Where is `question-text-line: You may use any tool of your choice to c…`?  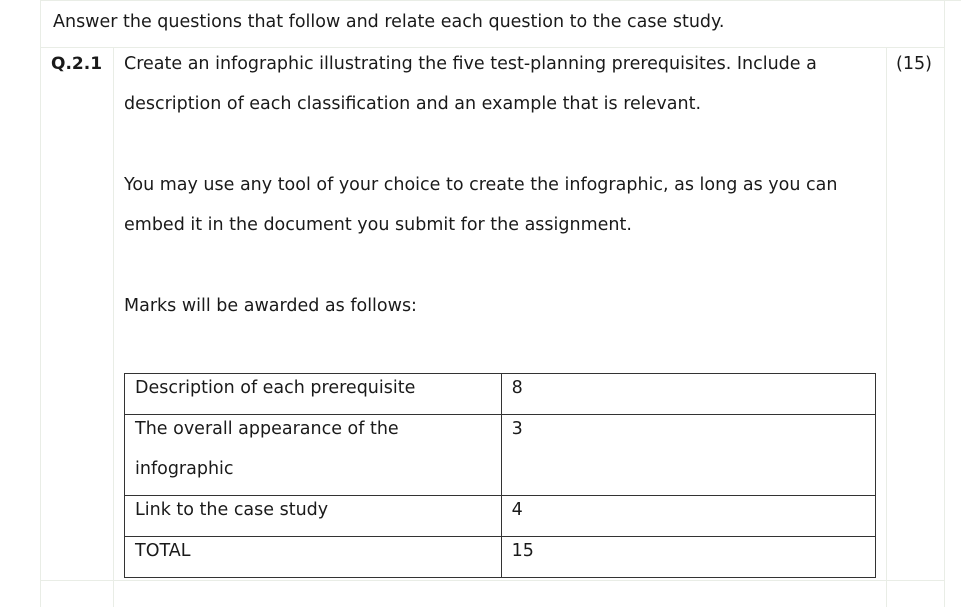
question-text-line: You may use any tool of your choice to c… is located at coordinates (481, 185).